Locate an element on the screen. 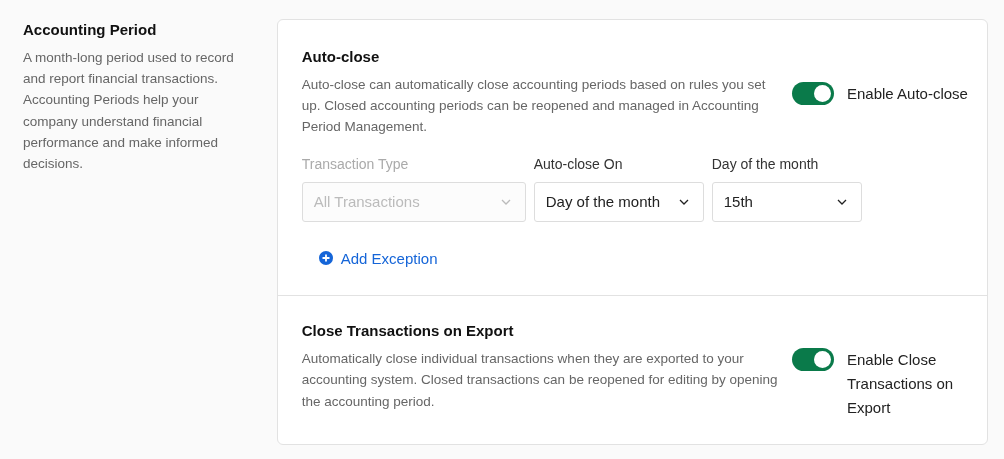  add-exception-button: Add Exception is located at coordinates (378, 258).